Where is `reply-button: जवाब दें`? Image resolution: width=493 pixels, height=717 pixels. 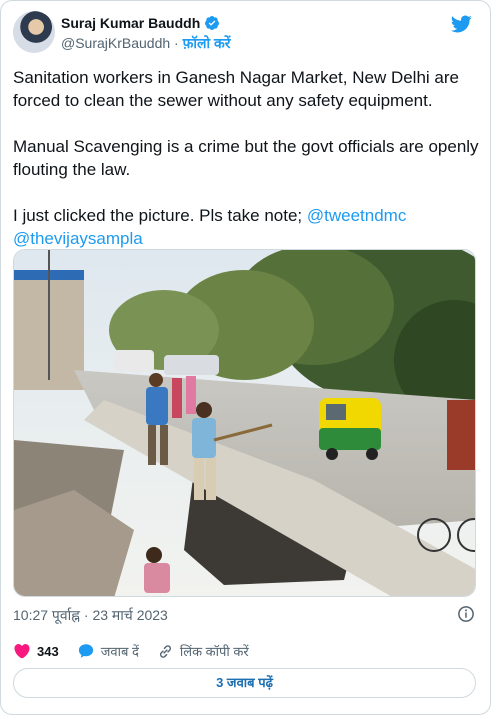
reply-button: जवाब दें is located at coordinates (108, 651).